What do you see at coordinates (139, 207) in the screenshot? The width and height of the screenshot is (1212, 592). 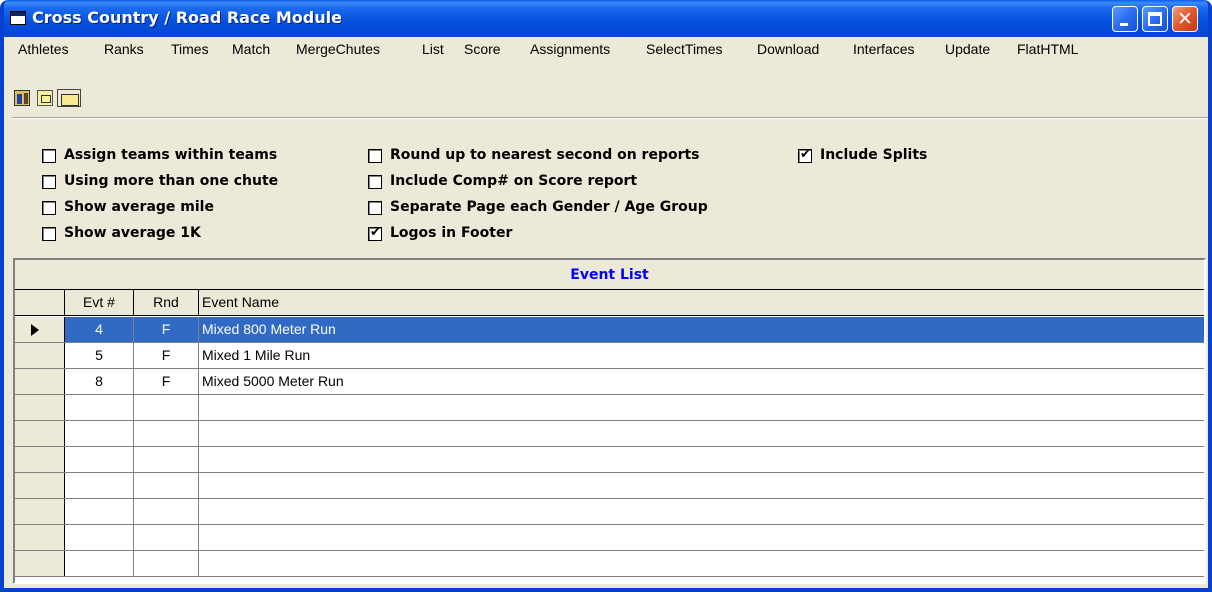 I see `checkbox-label: Show average mile` at bounding box center [139, 207].